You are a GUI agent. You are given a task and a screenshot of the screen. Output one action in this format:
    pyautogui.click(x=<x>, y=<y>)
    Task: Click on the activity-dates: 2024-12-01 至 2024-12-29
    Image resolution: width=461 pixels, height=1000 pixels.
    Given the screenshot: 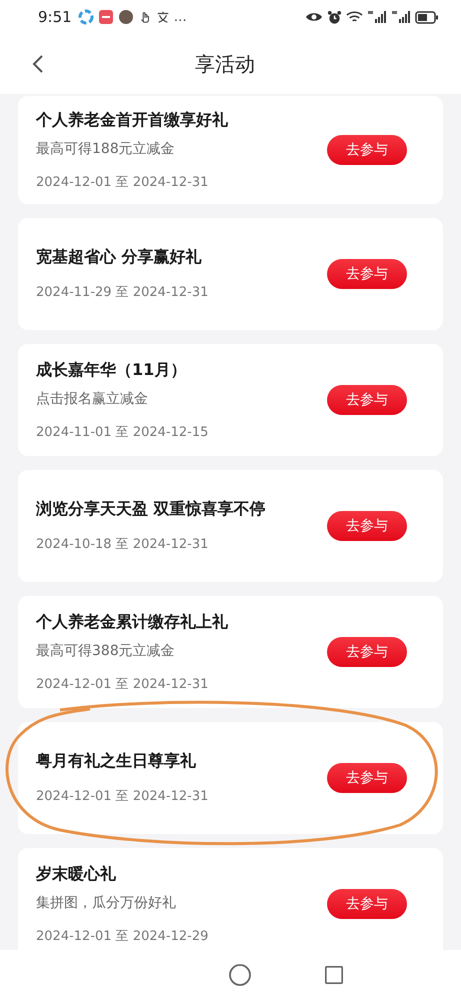 What is the action you would take?
    pyautogui.click(x=123, y=936)
    